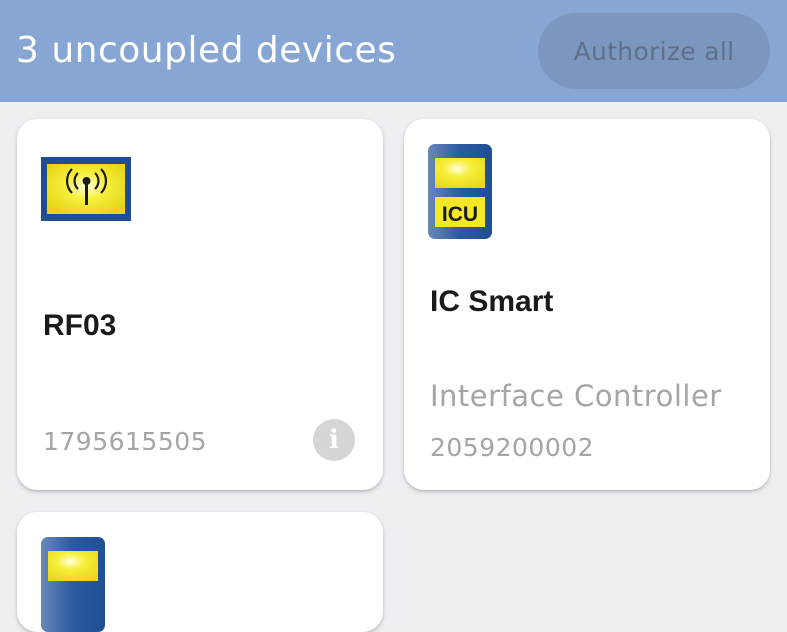 This screenshot has width=787, height=632. Describe the element at coordinates (460, 214) in the screenshot. I see `svg-text: ICU` at that location.